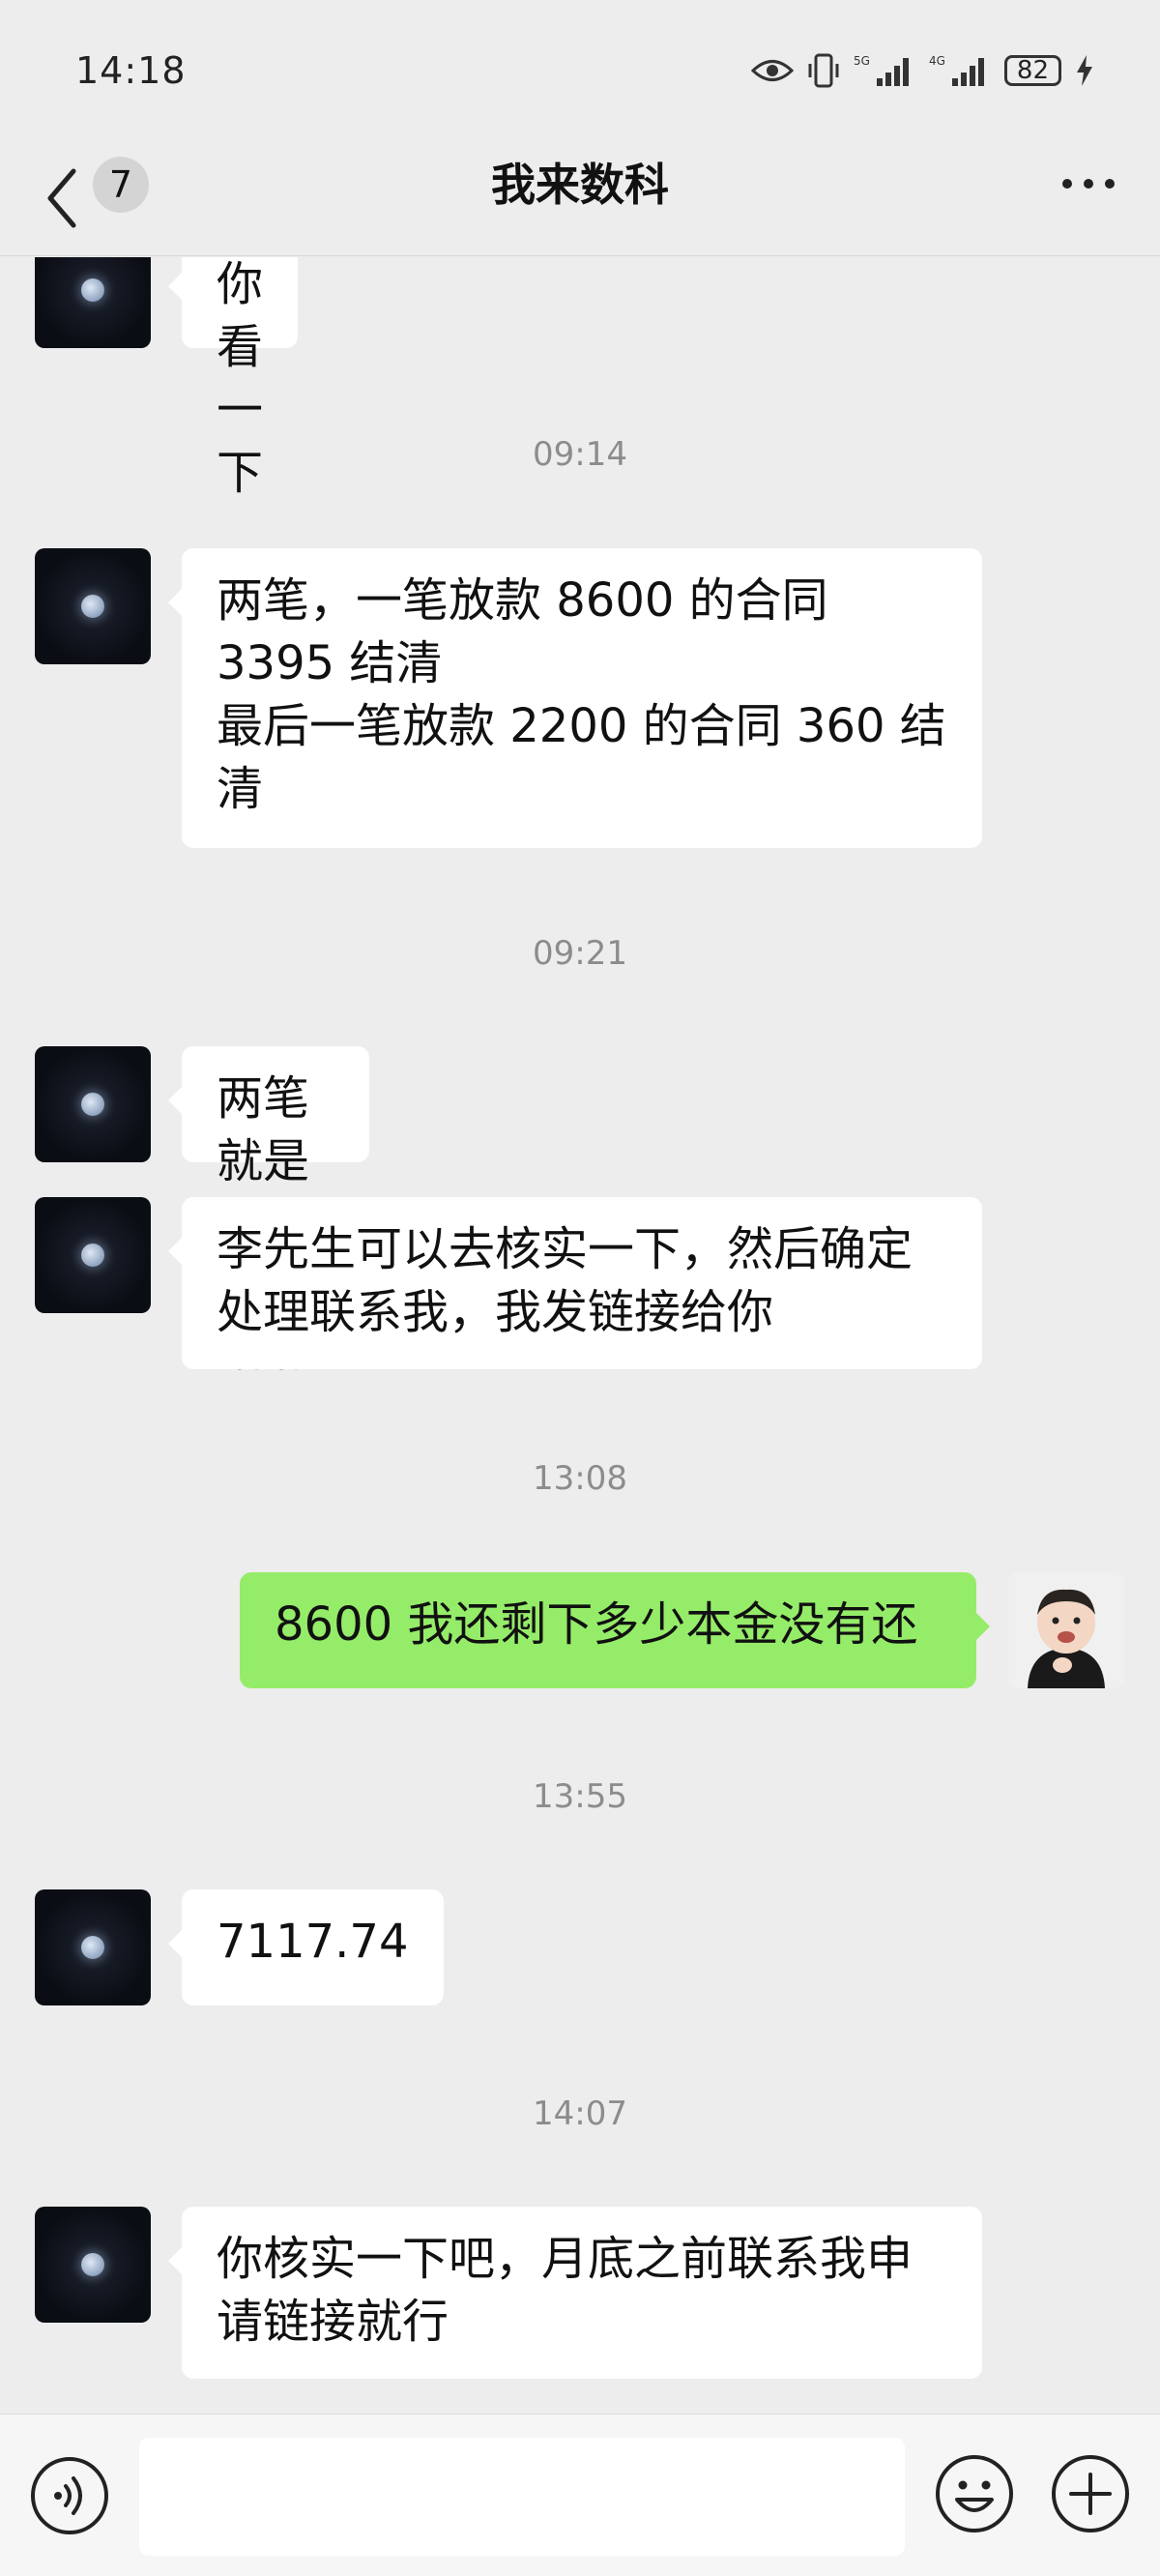 The width and height of the screenshot is (1160, 2576). What do you see at coordinates (772, 70) in the screenshot?
I see `eye-icon` at bounding box center [772, 70].